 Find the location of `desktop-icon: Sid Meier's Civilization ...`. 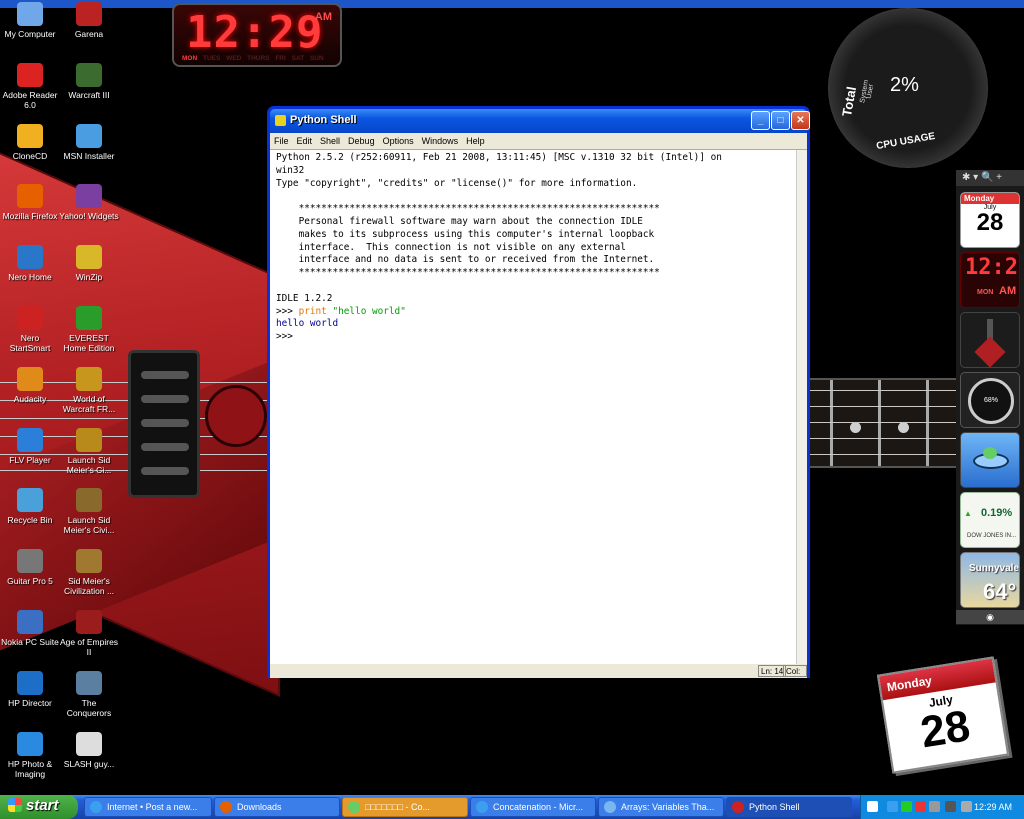

desktop-icon: Sid Meier's Civilization ... is located at coordinates (89, 572).